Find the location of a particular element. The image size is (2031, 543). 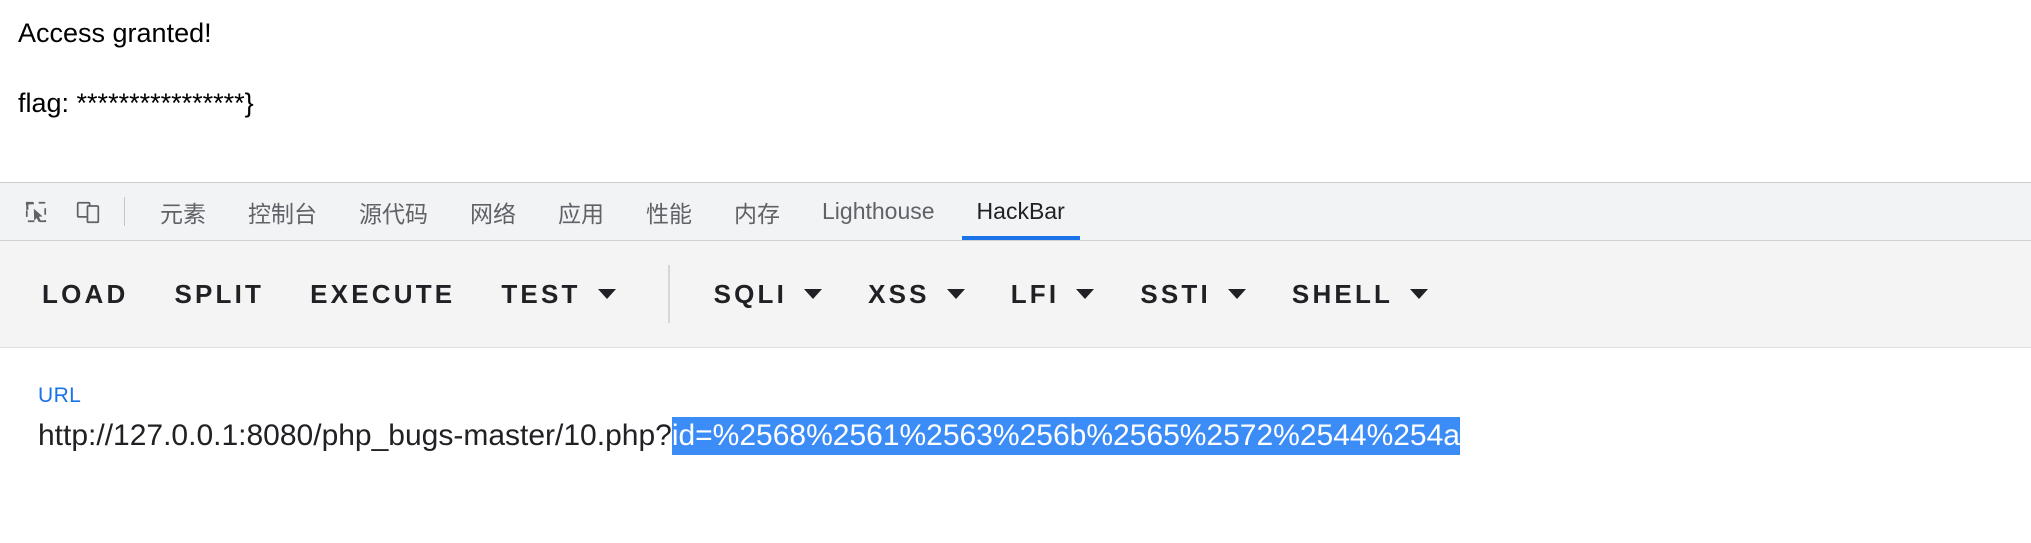

tab-label: 应用 is located at coordinates (581, 213).